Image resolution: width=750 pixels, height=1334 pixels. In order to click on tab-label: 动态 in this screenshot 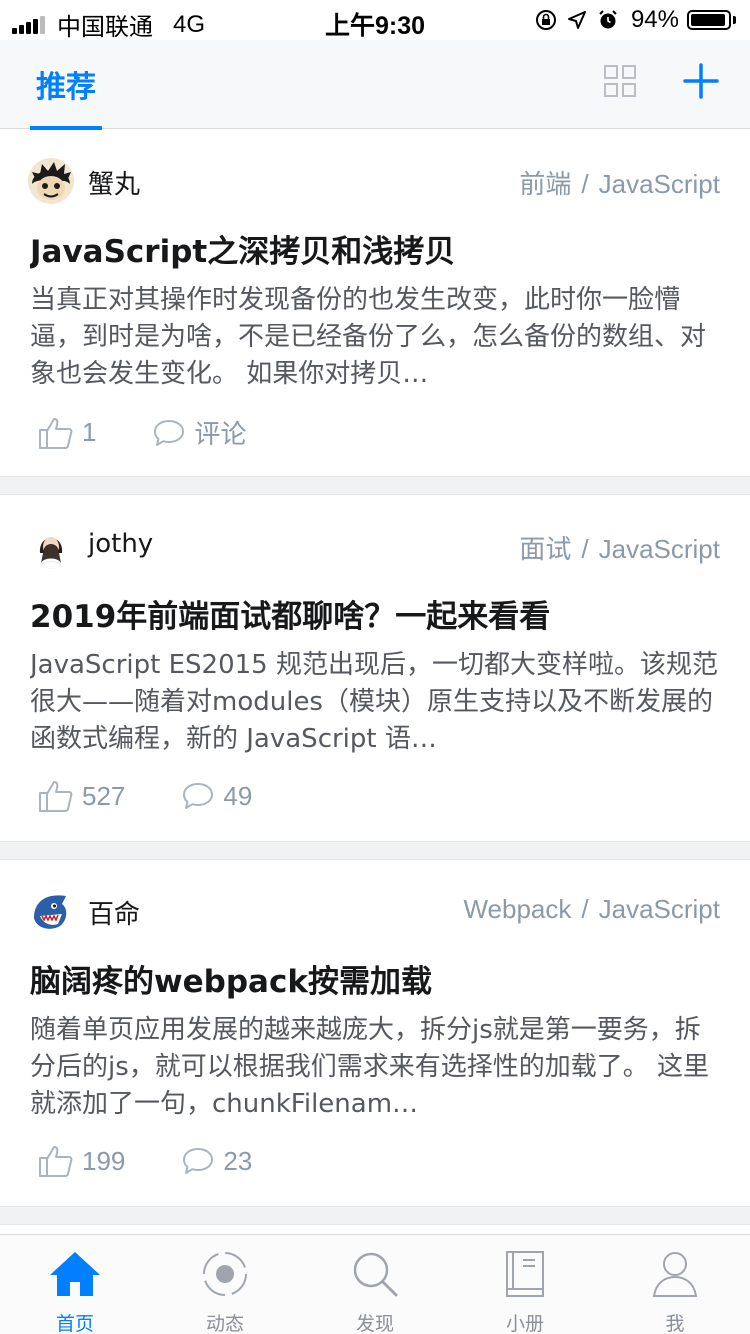, I will do `click(224, 1323)`.